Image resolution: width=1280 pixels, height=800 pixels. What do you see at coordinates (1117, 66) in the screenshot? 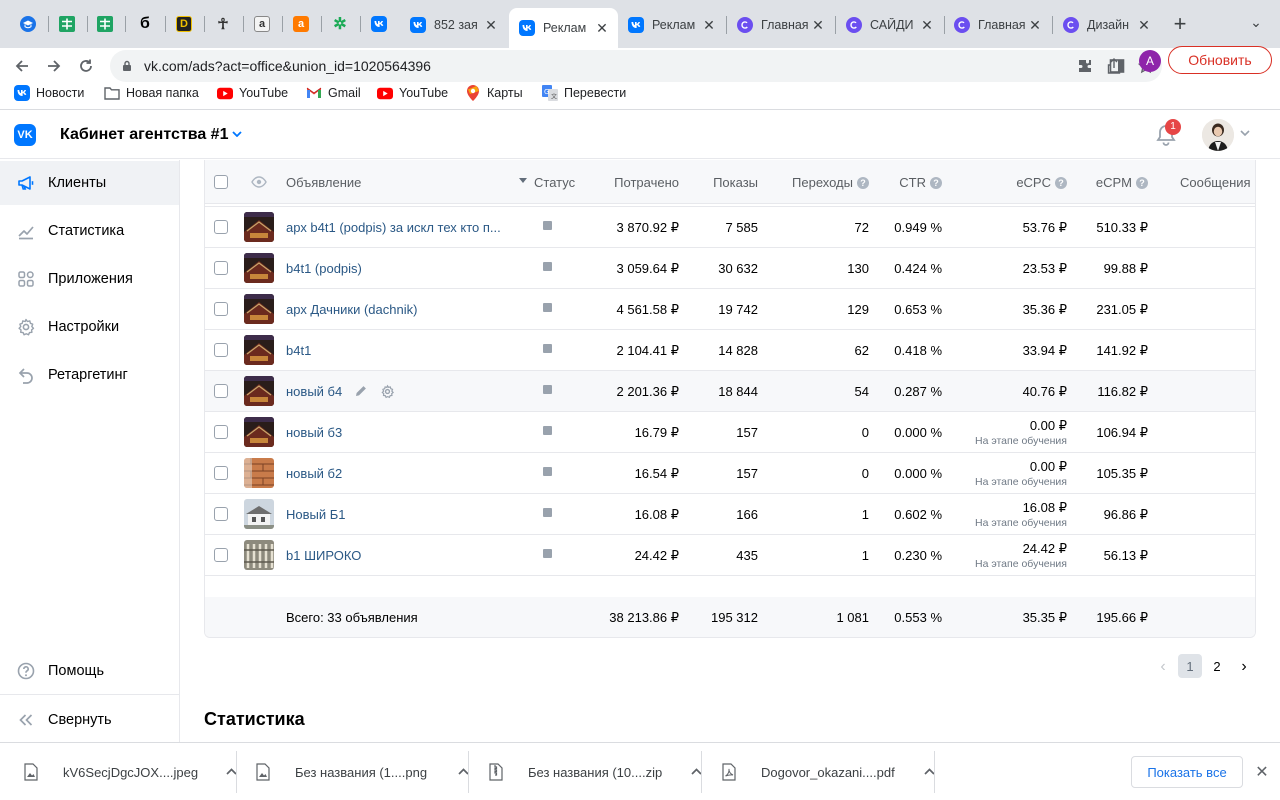
I see `side-panel-icon` at bounding box center [1117, 66].